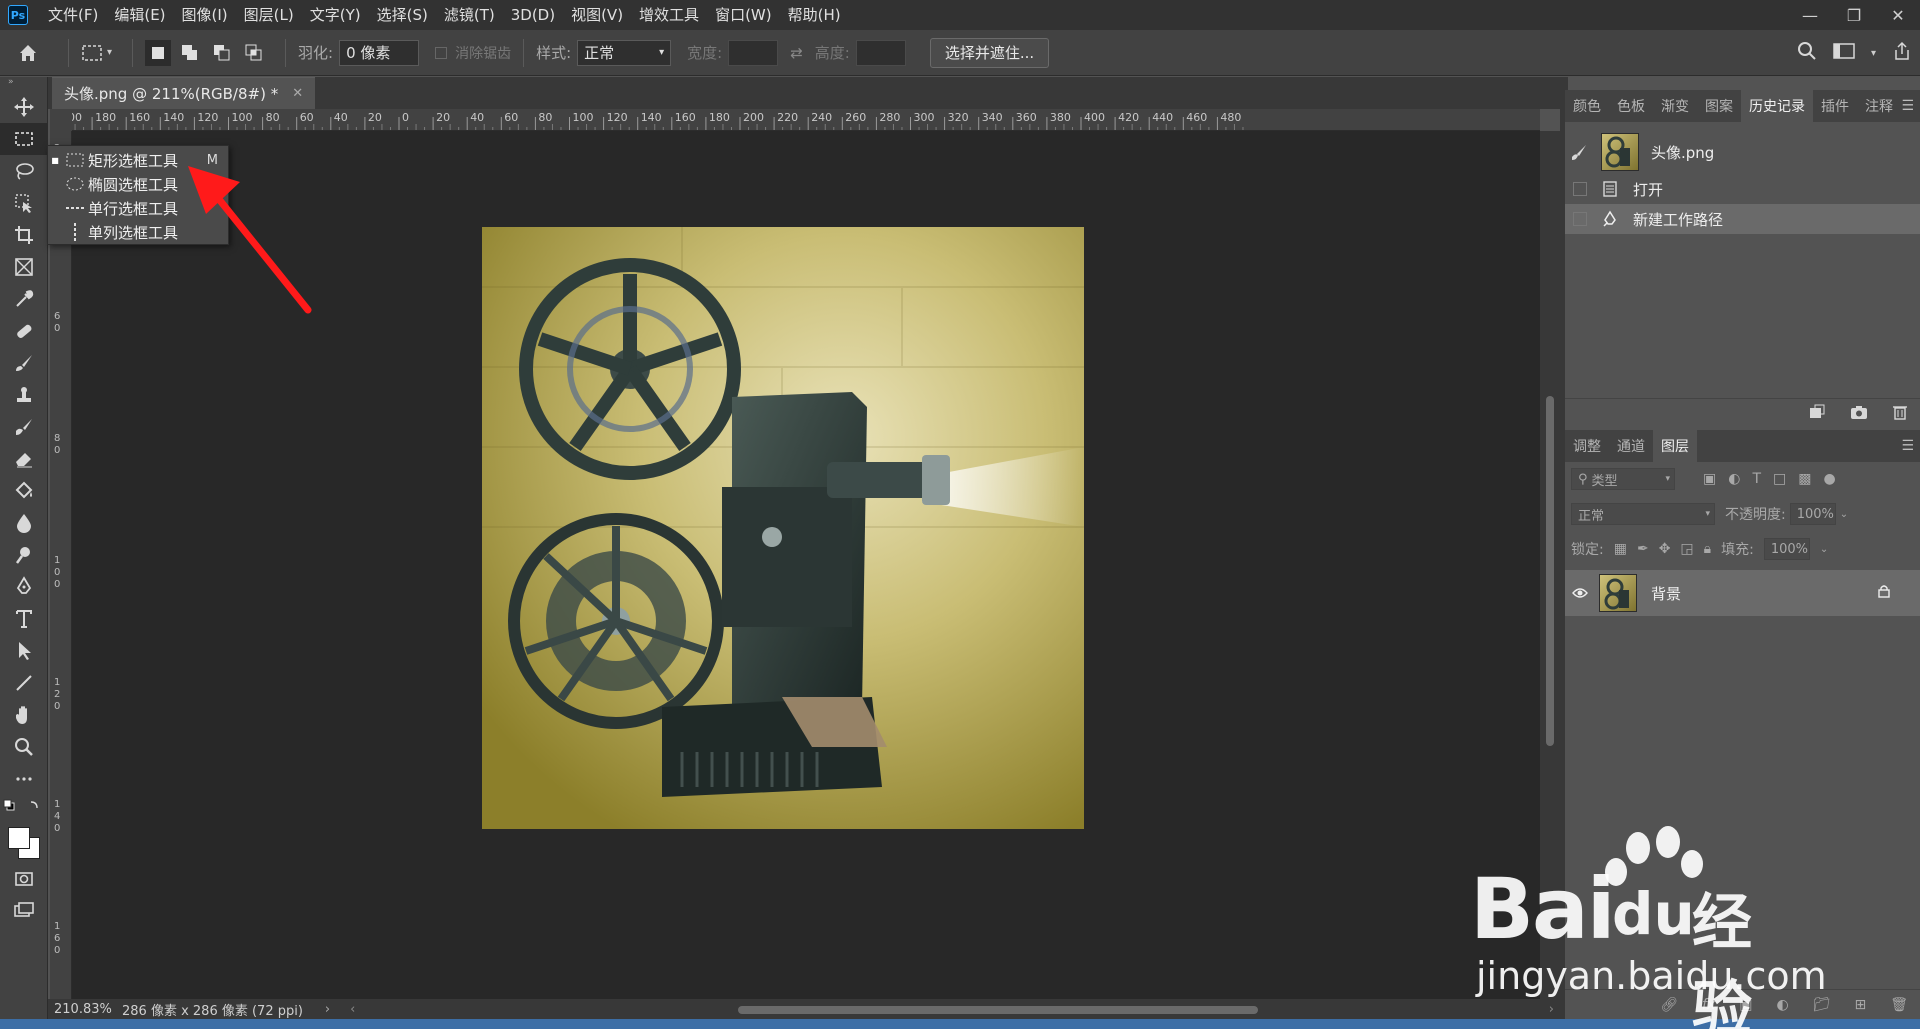 Image resolution: width=1920 pixels, height=1029 pixels. Describe the element at coordinates (184, 93) in the screenshot. I see `document-tab: 头像.png @ 211%(RGB/8#) * ✕` at that location.